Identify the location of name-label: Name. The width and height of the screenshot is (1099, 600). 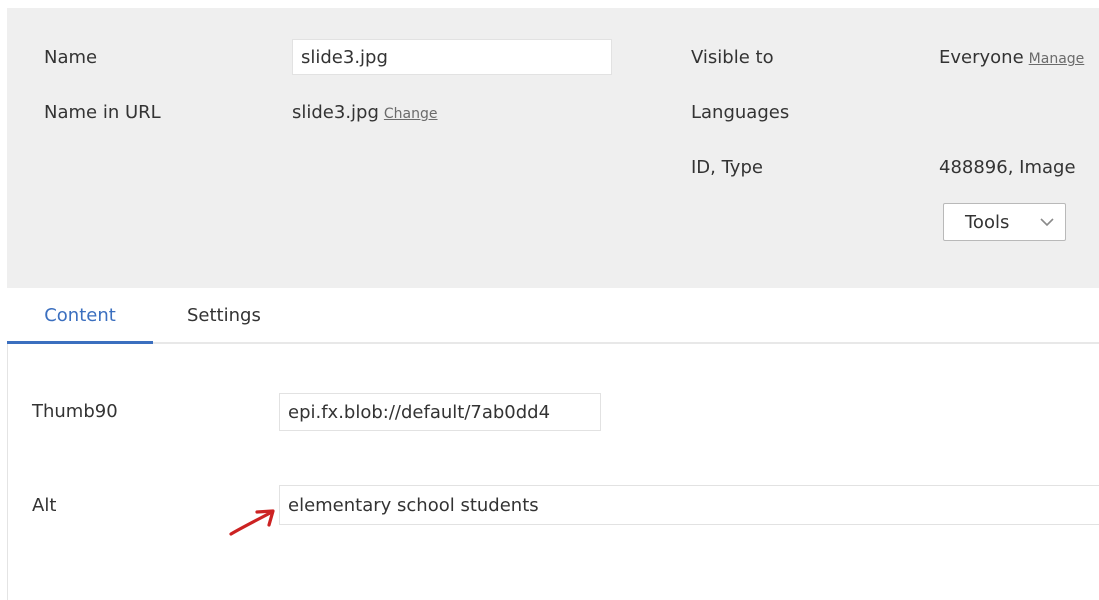
(71, 57).